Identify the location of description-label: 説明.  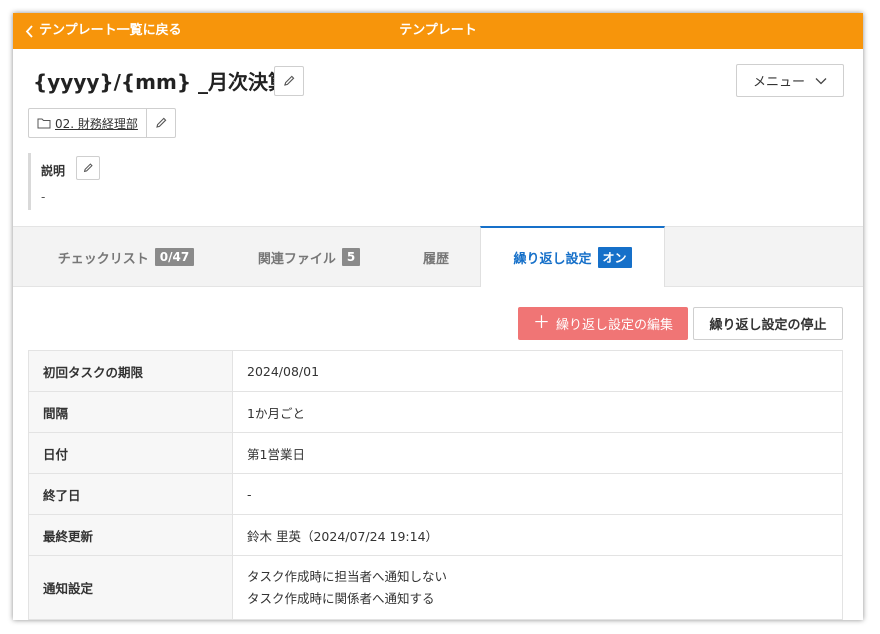
(53, 171).